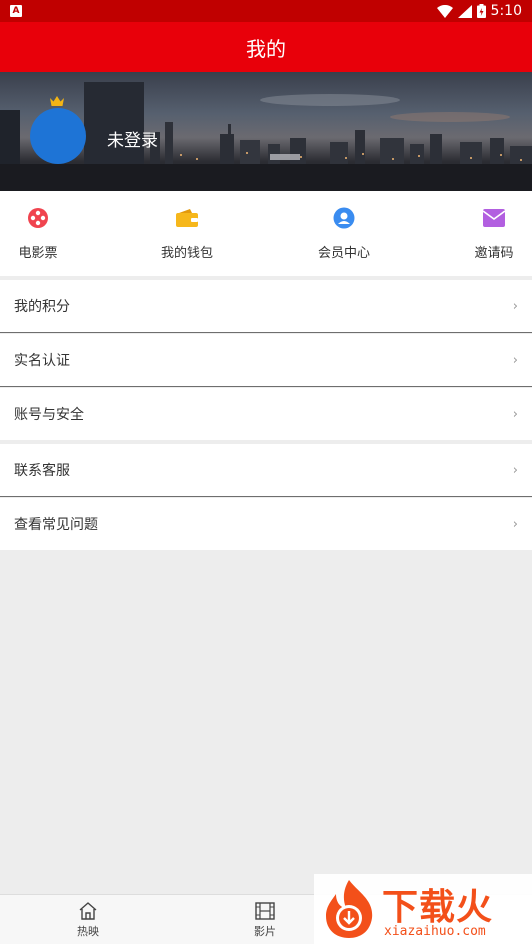 Image resolution: width=532 pixels, height=944 pixels. I want to click on film-strip-icon, so click(265, 911).